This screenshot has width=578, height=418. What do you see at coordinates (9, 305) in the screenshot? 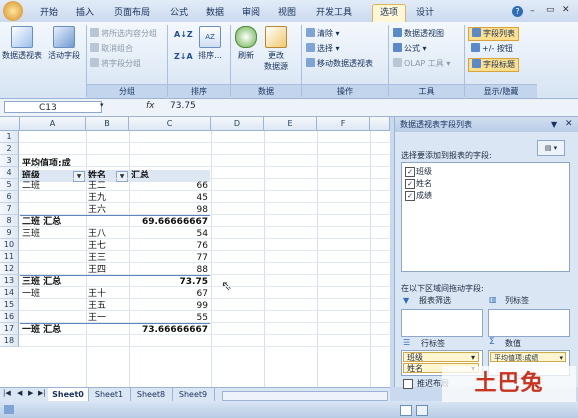
I see `row-header-15: 15` at bounding box center [9, 305].